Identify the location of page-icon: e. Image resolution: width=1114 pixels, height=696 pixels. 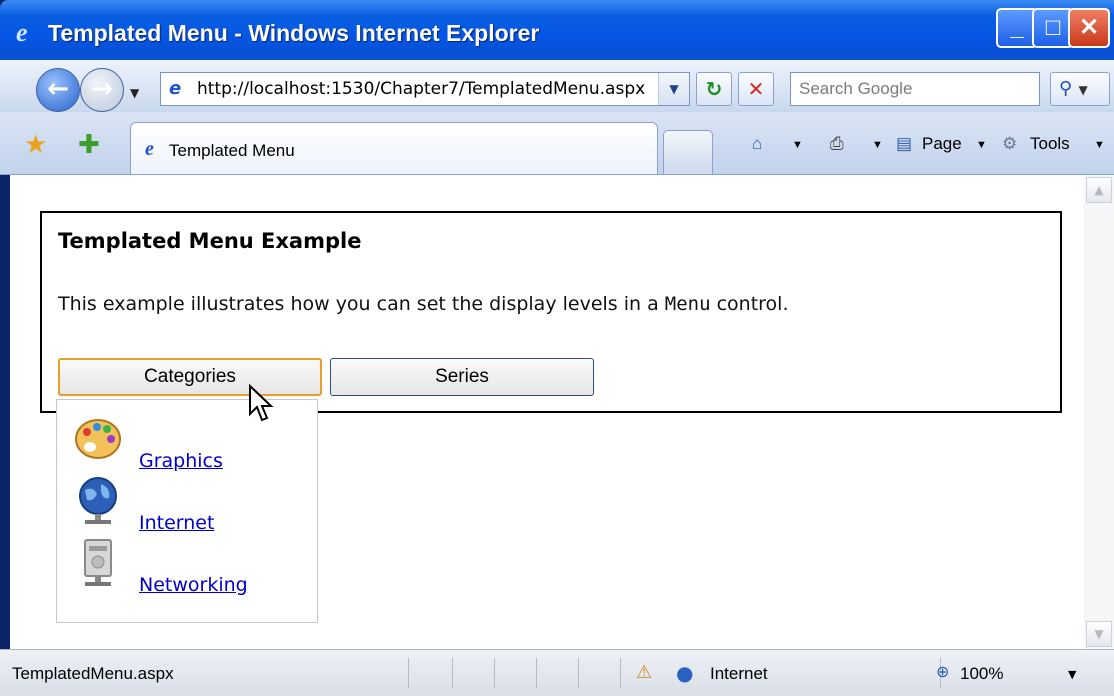
(175, 88).